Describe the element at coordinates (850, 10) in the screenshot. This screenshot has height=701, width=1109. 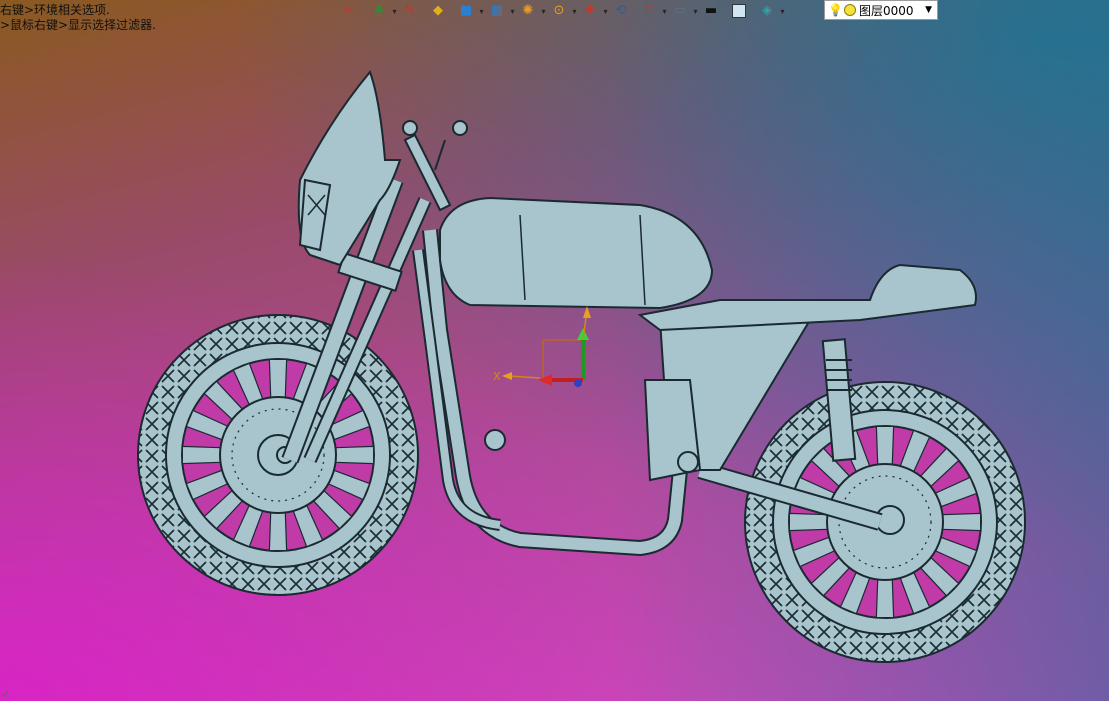
I see `layer-color-icon` at that location.